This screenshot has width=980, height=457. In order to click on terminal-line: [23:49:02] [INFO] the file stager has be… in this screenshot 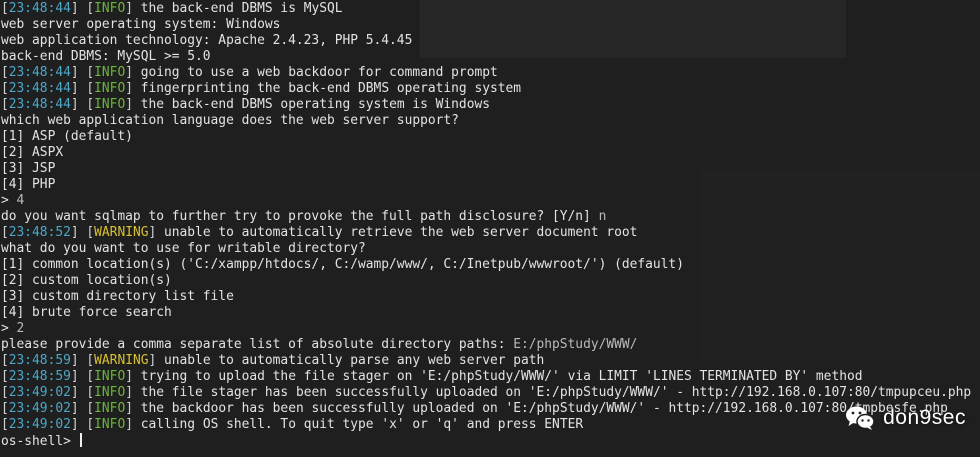, I will do `click(486, 393)`.